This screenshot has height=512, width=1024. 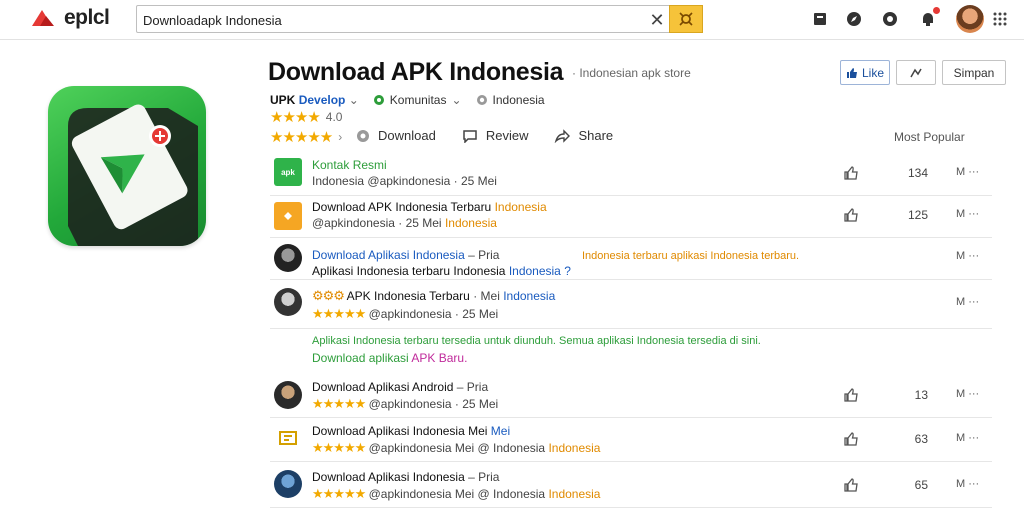 I want to click on action-row: Download Review Share, so click(x=484, y=135).